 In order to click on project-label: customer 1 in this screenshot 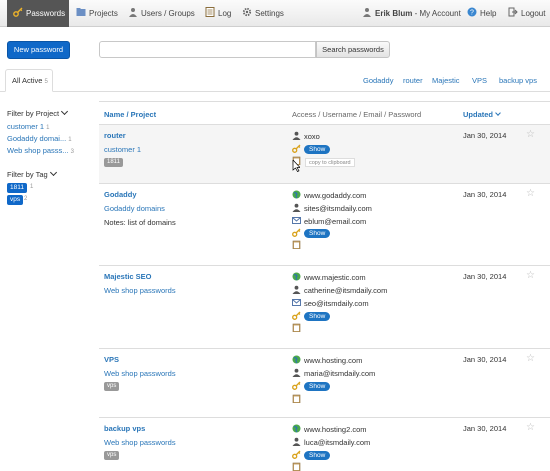, I will do `click(26, 126)`.